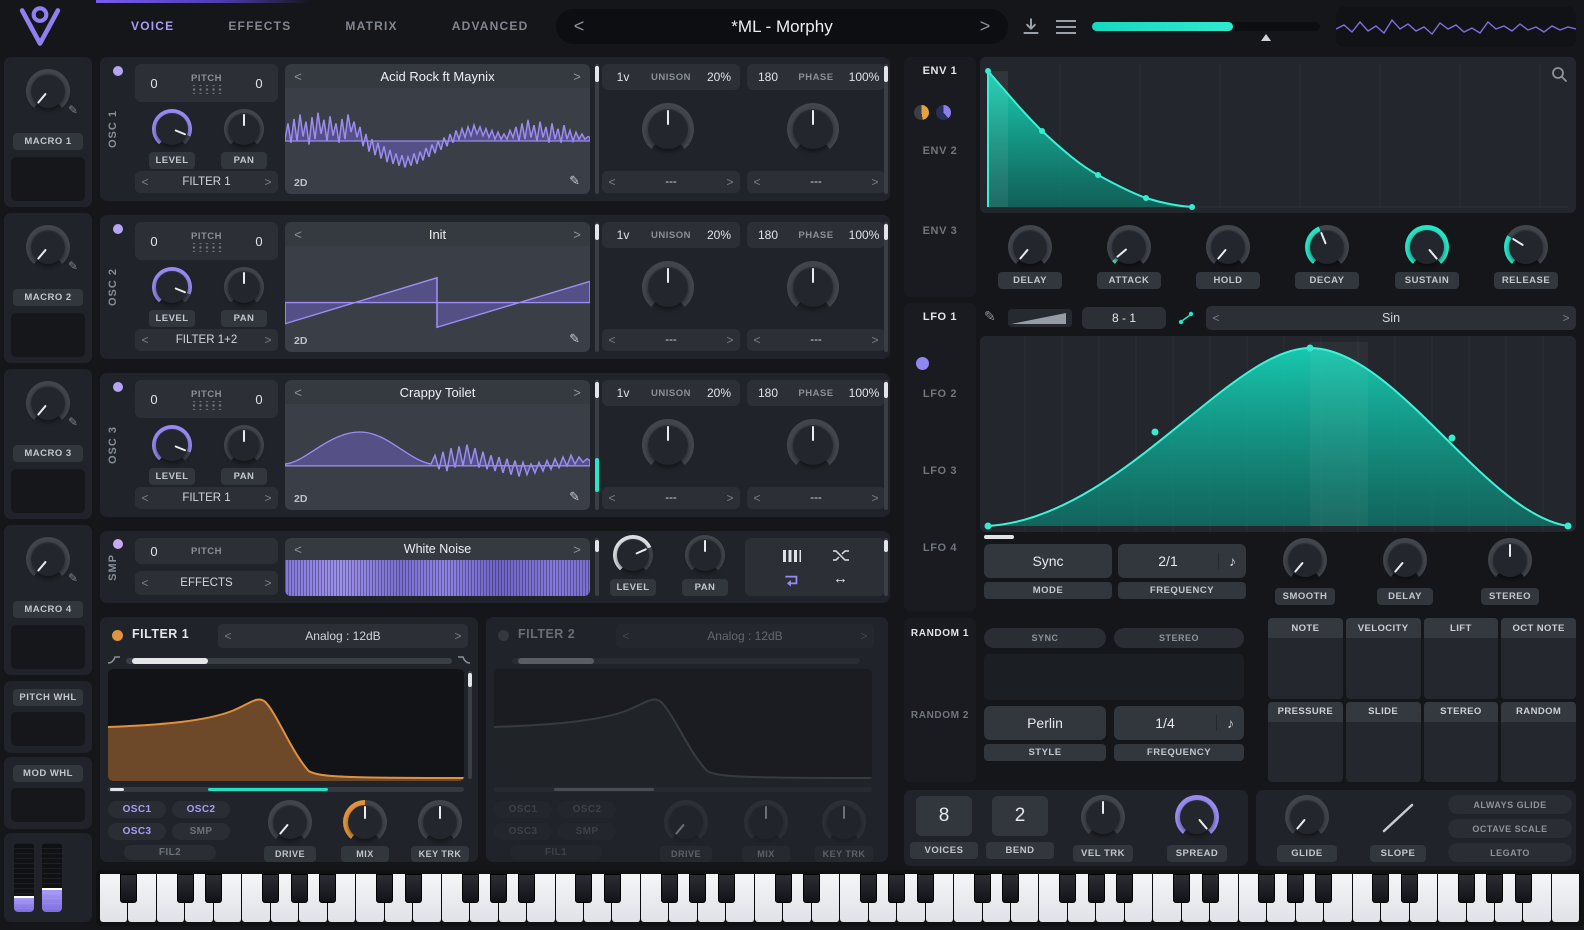 Image resolution: width=1584 pixels, height=930 pixels. I want to click on smp-sample-selector: < White Noise >, so click(437, 549).